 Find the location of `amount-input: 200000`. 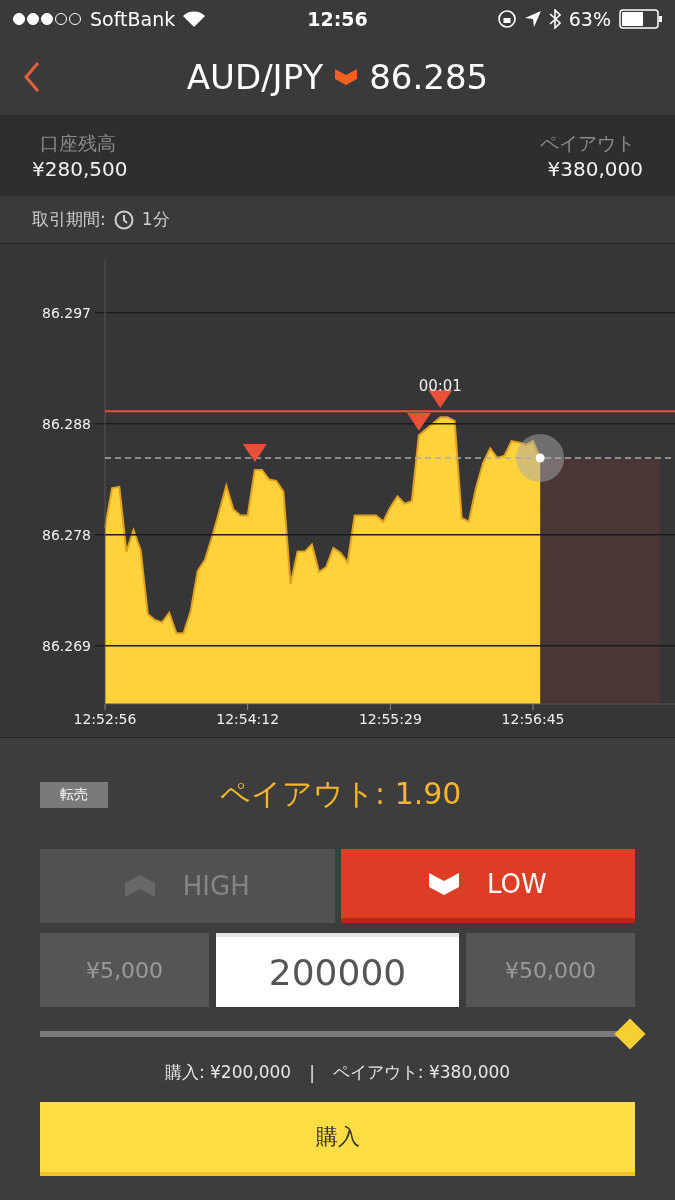

amount-input: 200000 is located at coordinates (337, 970).